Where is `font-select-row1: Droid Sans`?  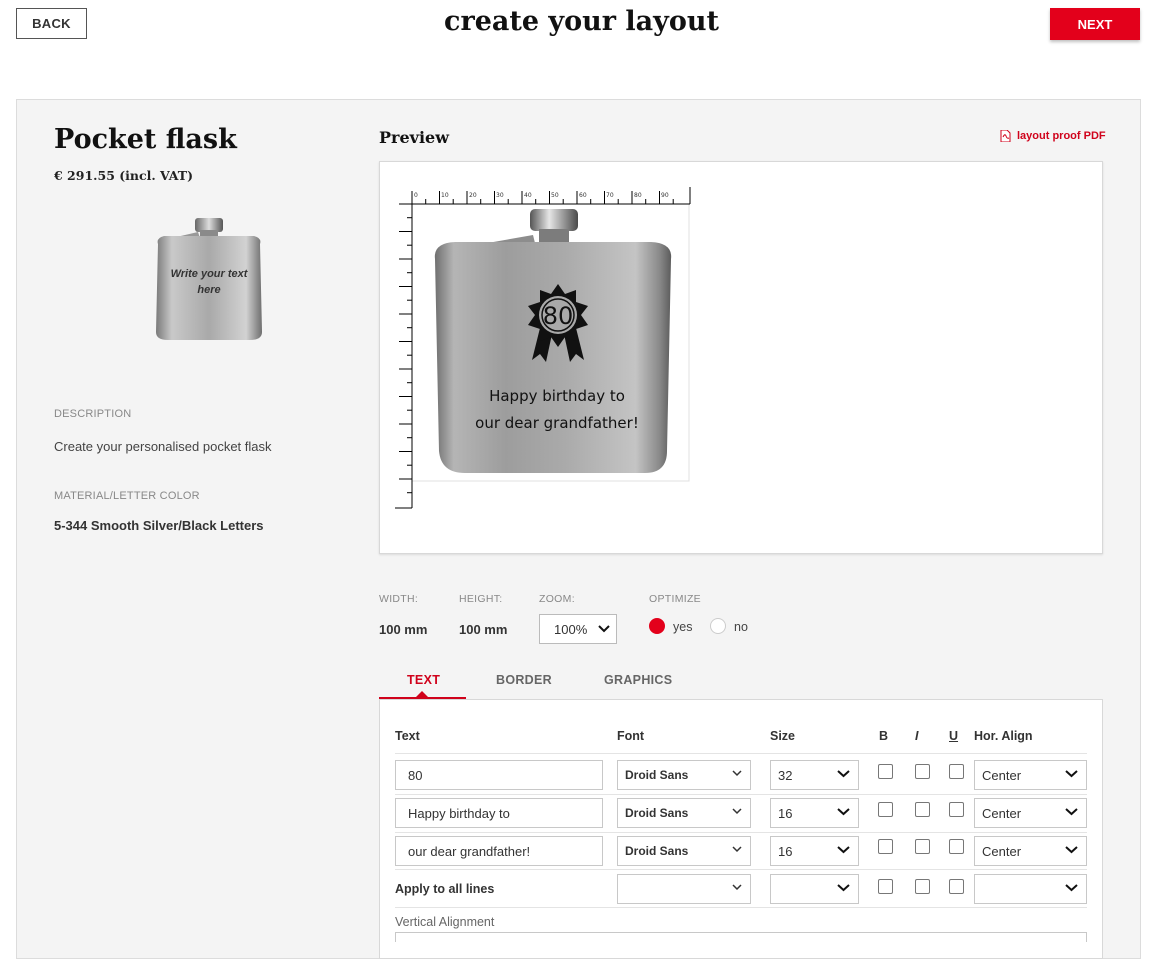
font-select-row1: Droid Sans is located at coordinates (684, 775).